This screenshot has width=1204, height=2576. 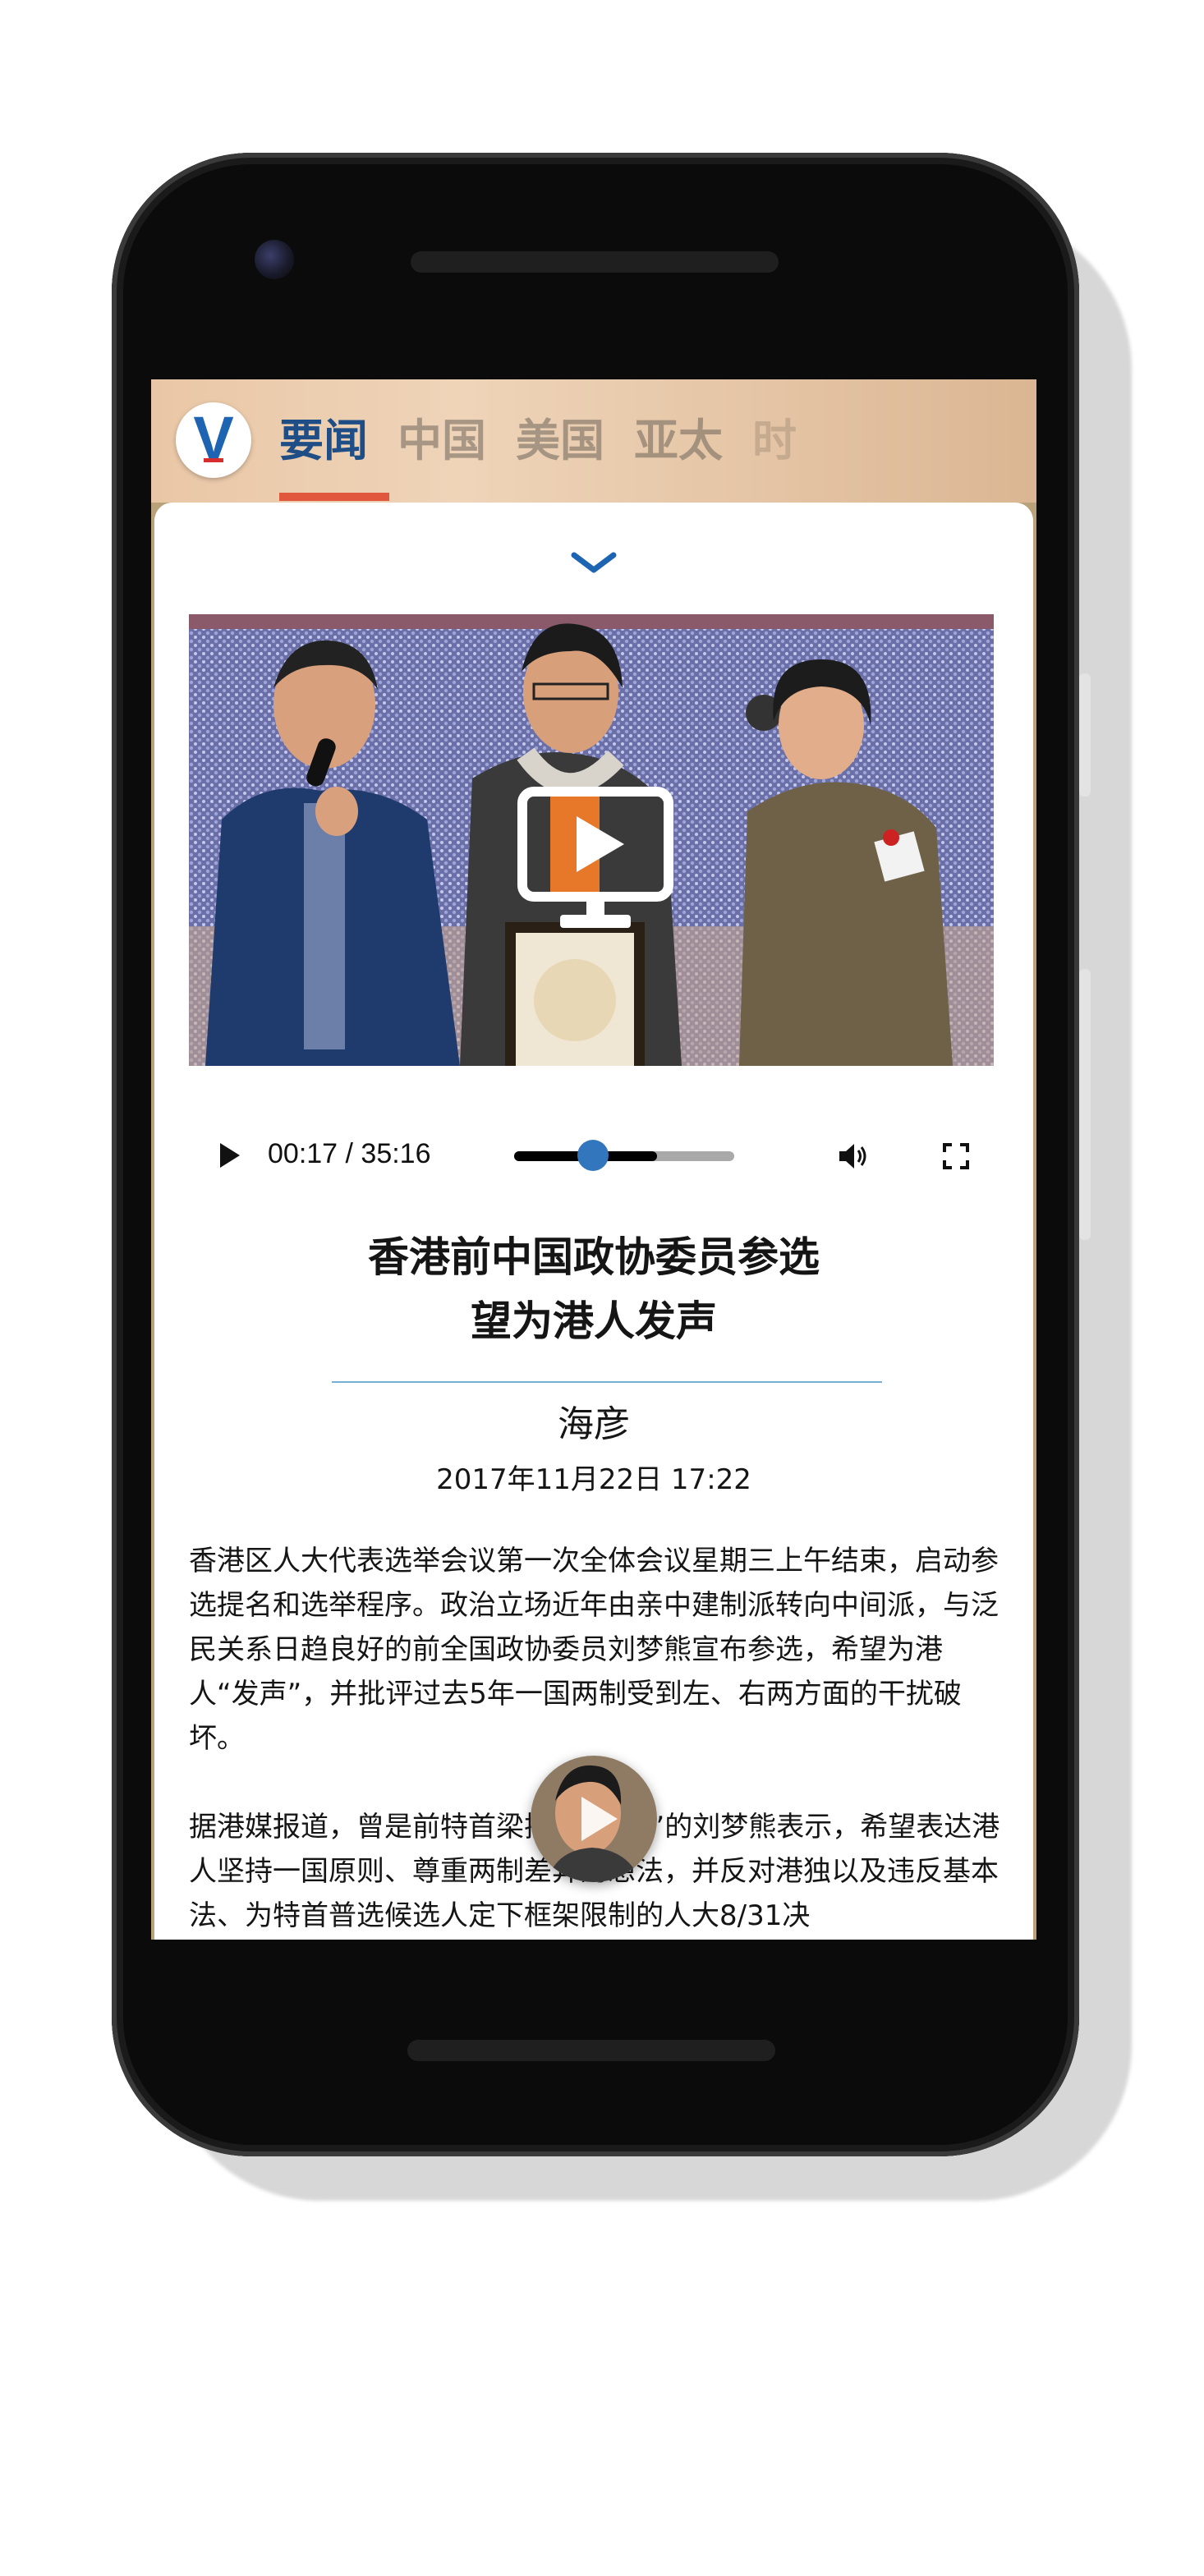 I want to click on active-tab-indicator, so click(x=334, y=497).